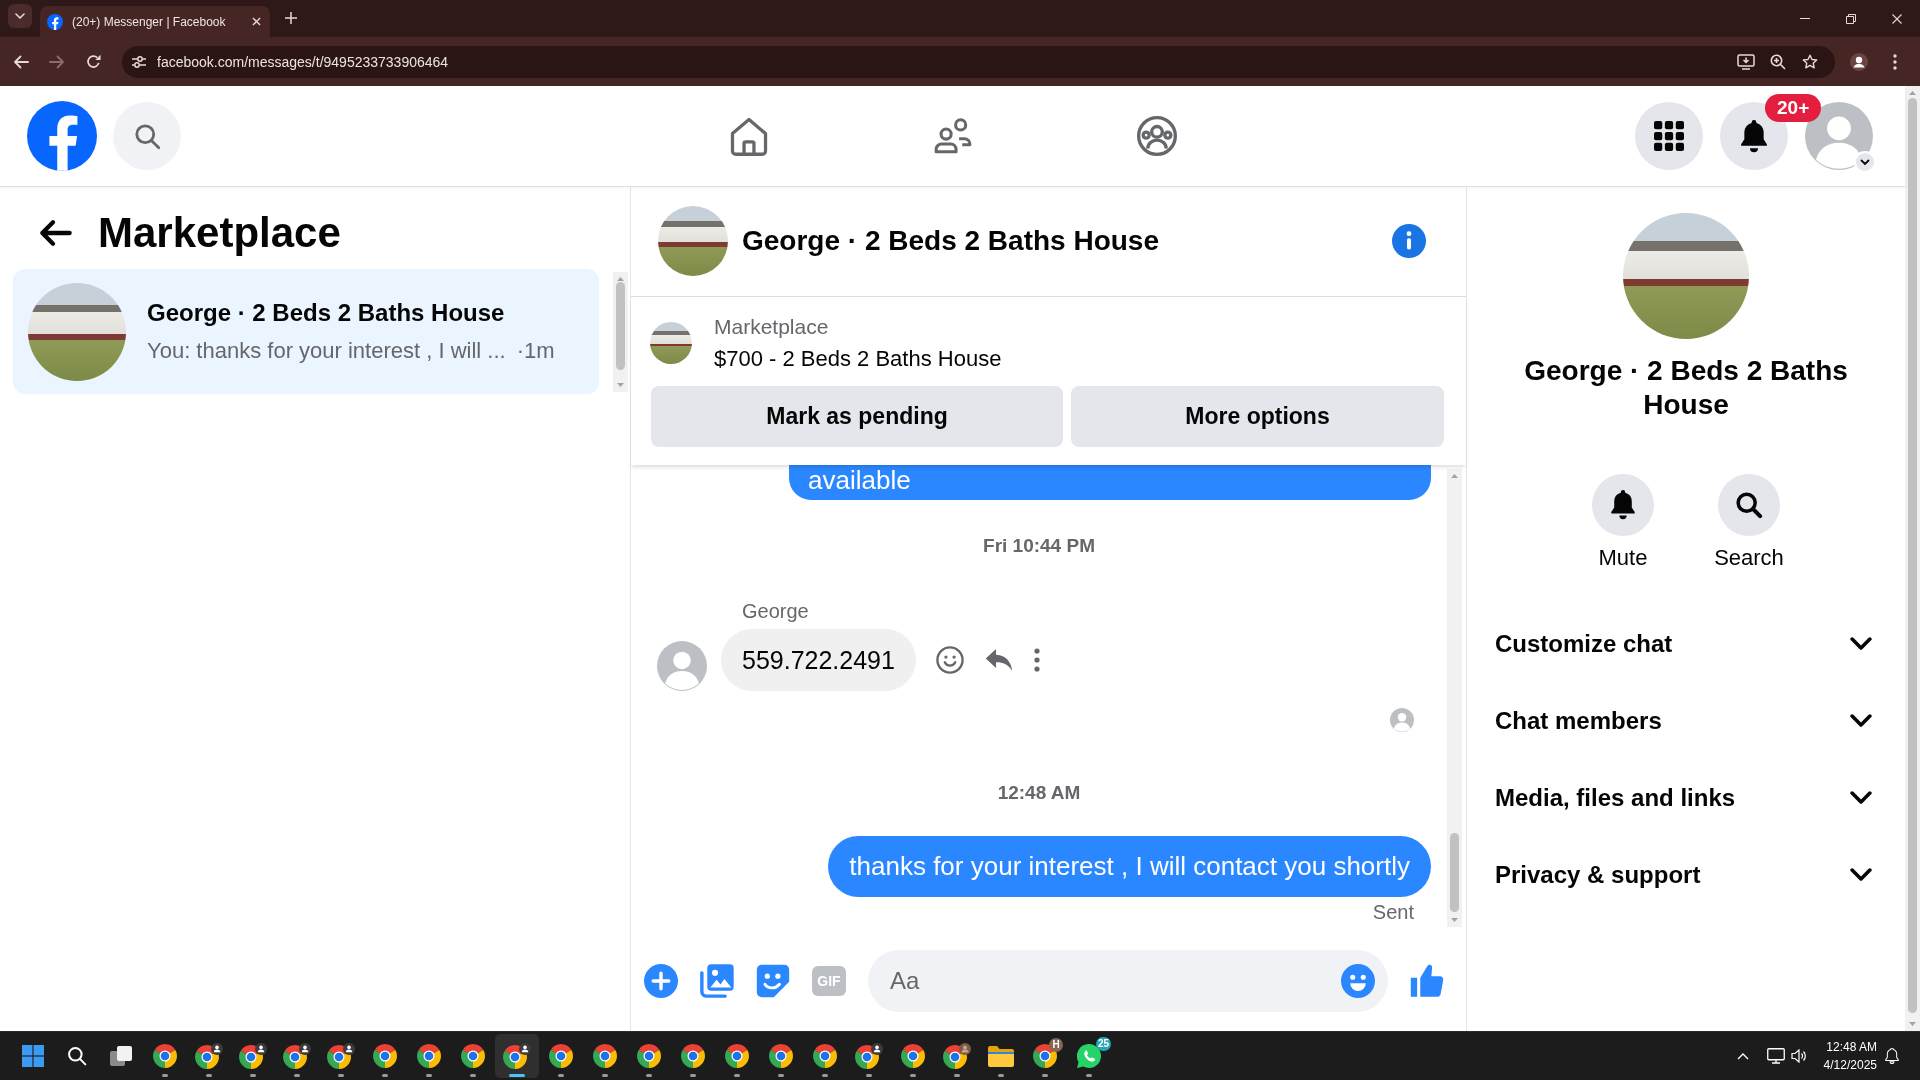 The height and width of the screenshot is (1080, 1920). What do you see at coordinates (1409, 241) in the screenshot?
I see `info-icon` at bounding box center [1409, 241].